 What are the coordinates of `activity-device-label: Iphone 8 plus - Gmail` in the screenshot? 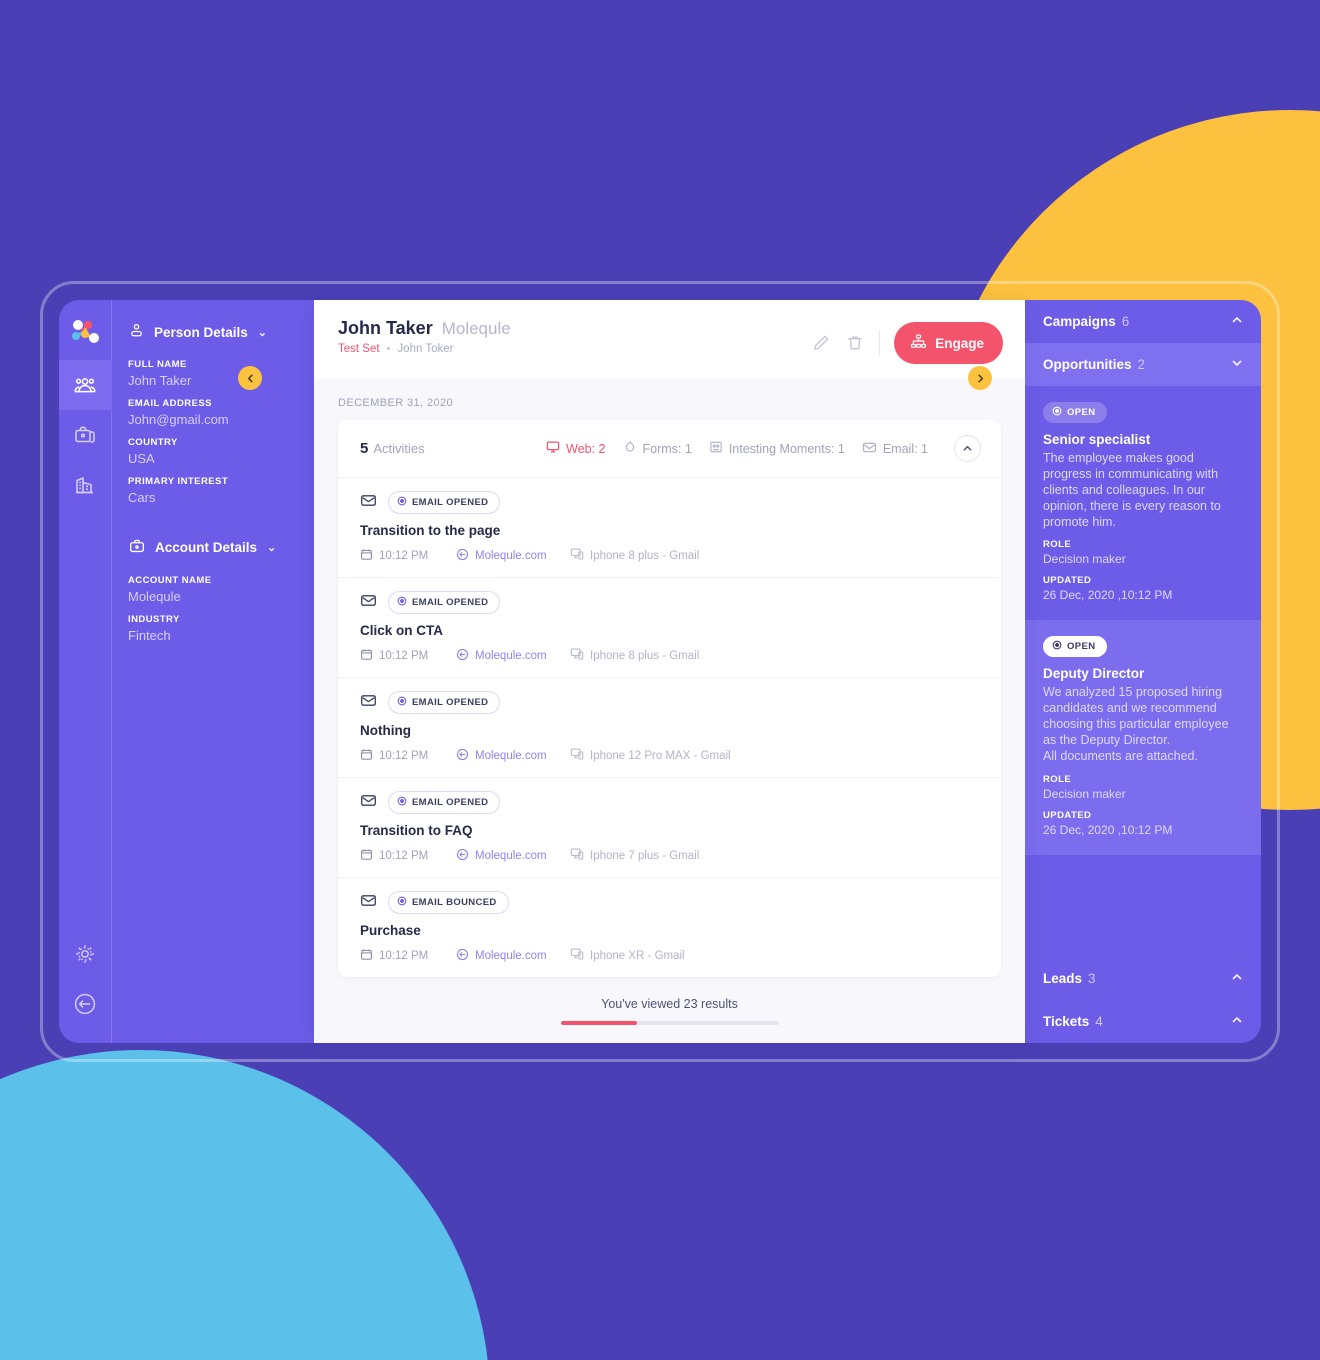 It's located at (645, 655).